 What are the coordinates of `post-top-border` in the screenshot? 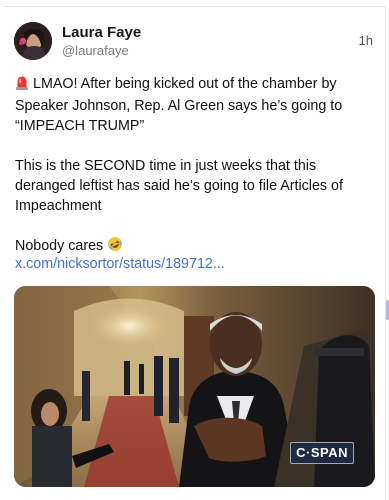 It's located at (194, 6).